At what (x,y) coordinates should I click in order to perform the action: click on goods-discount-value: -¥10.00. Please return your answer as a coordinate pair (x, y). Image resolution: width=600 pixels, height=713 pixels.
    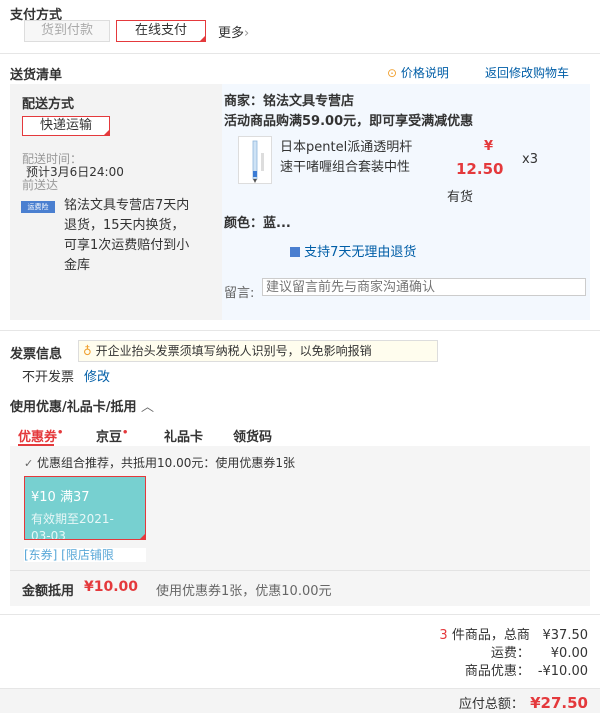
    Looking at the image, I should click on (562, 671).